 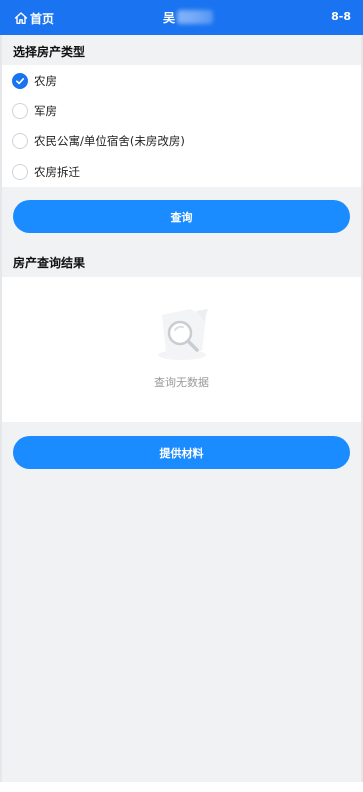 What do you see at coordinates (181, 787) in the screenshot?
I see `bottom-bar` at bounding box center [181, 787].